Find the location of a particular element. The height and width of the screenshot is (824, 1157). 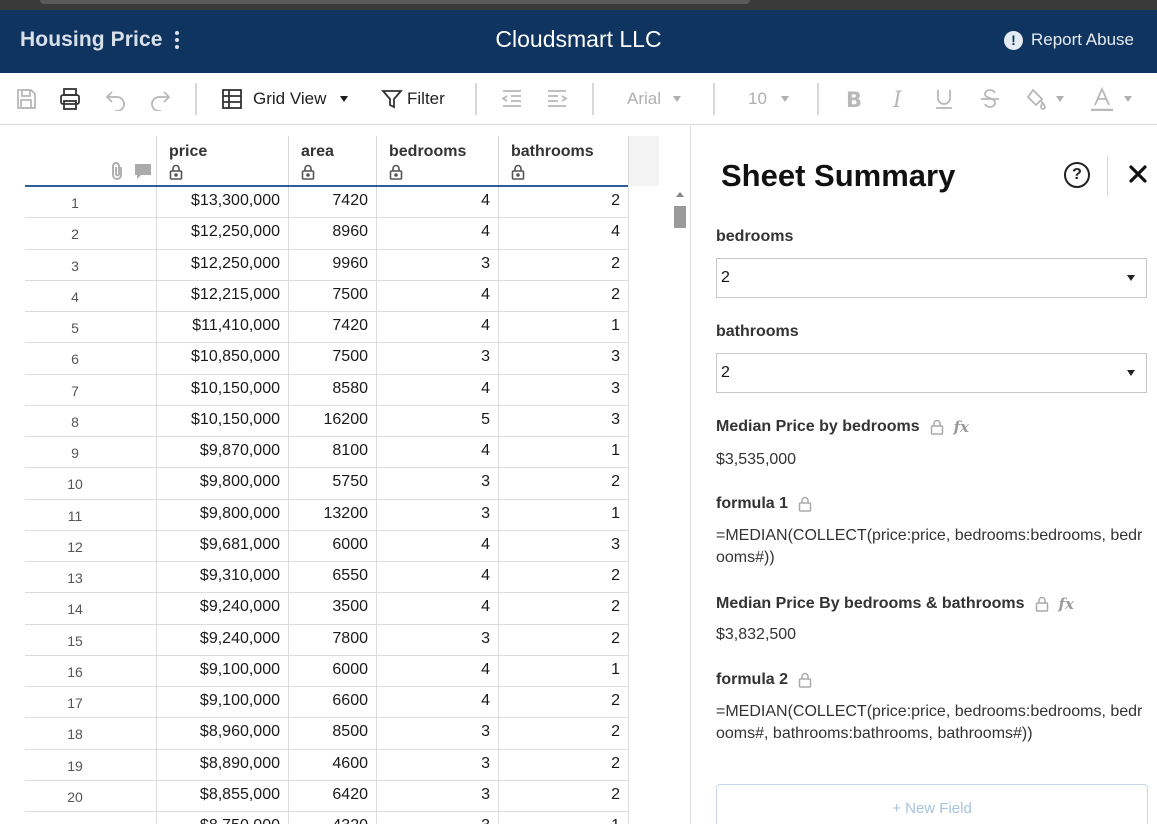

row-number-cell: 2 is located at coordinates (91, 234).